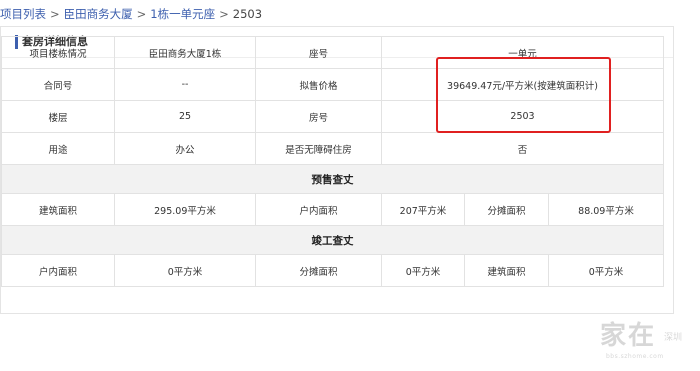  What do you see at coordinates (506, 270) in the screenshot?
I see `completion-label-gross-area: 建筑面积` at bounding box center [506, 270].